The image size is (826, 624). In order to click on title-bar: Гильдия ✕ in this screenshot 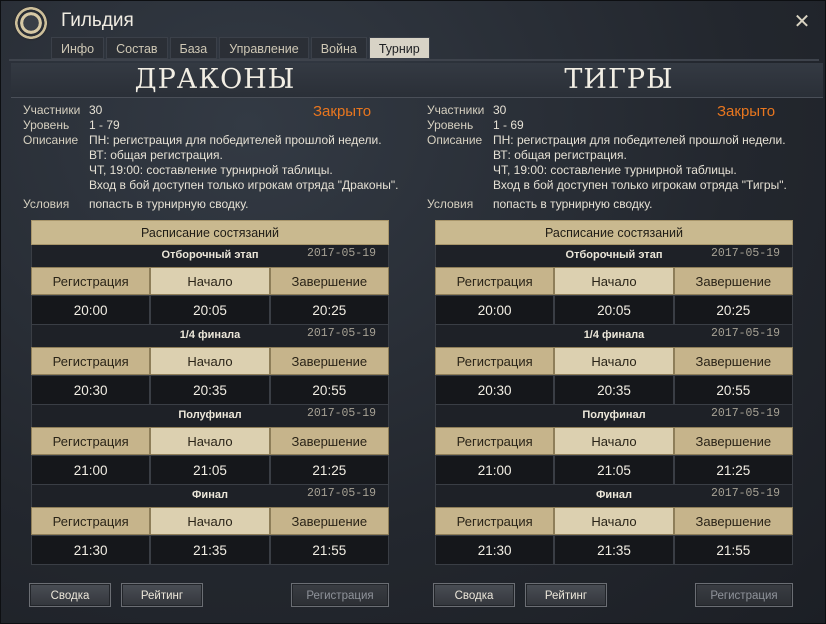, I will do `click(413, 21)`.